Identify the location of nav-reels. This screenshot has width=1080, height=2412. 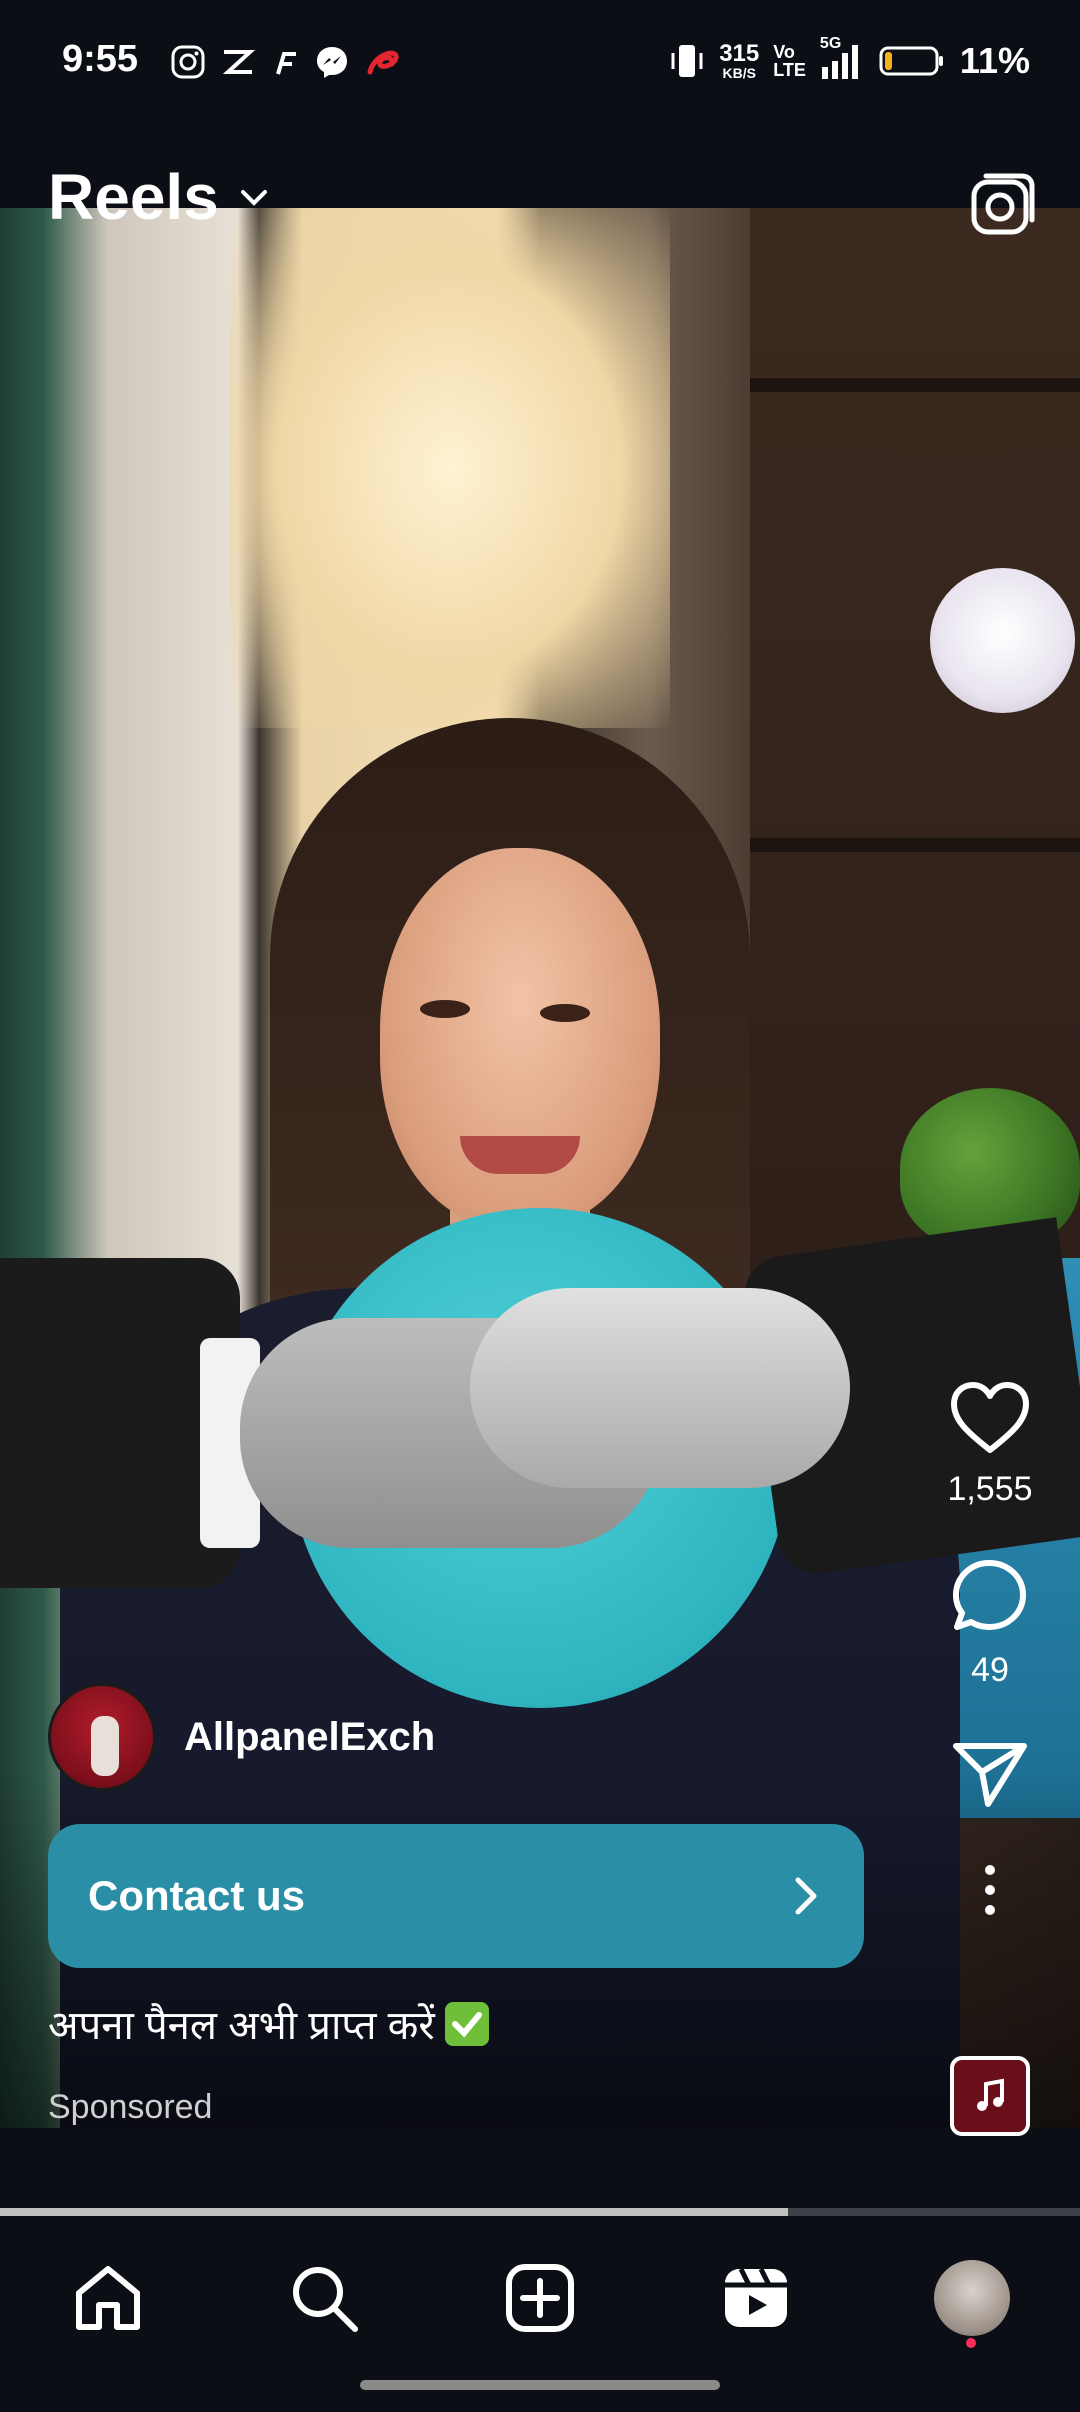
(756, 2298).